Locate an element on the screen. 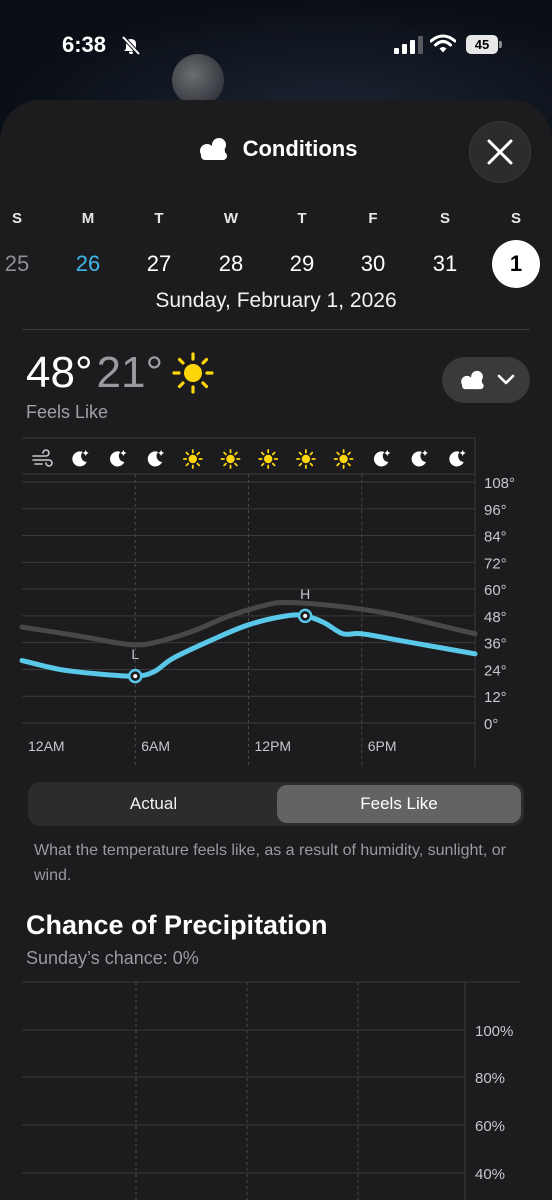  day-26: M 26 is located at coordinates (88, 248).